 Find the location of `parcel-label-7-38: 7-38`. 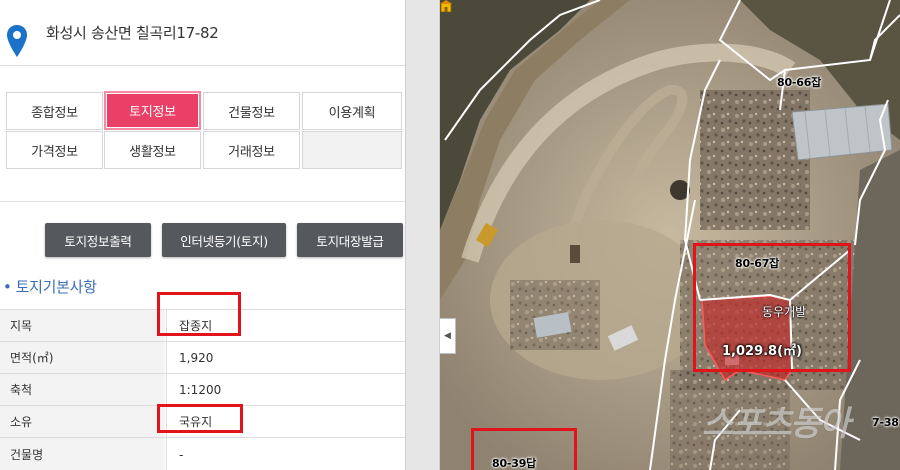

parcel-label-7-38: 7-38 is located at coordinates (885, 422).